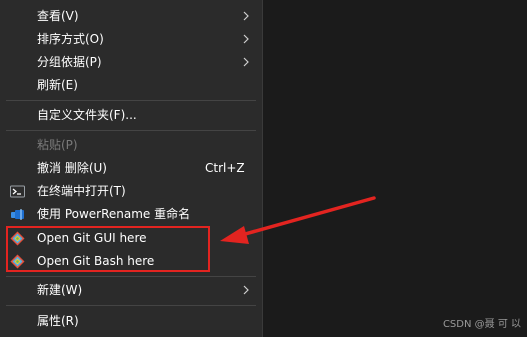 The height and width of the screenshot is (337, 527). What do you see at coordinates (131, 191) in the screenshot?
I see `menu-item-open-in-terminal: 在终端中打开(T)` at bounding box center [131, 191].